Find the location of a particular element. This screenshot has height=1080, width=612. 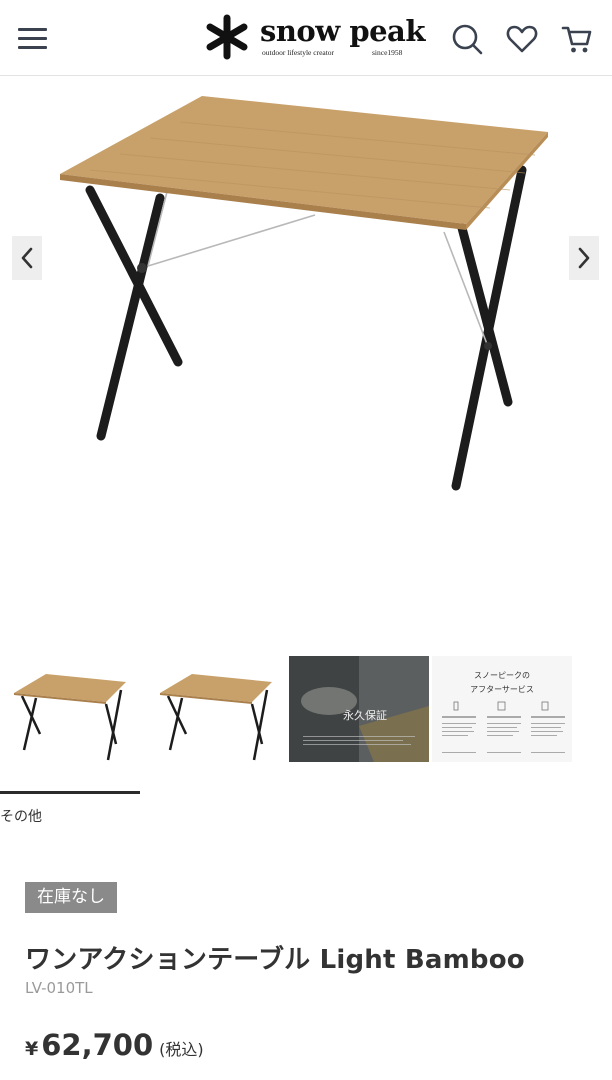

after-service-title-2: アフターサービス is located at coordinates (502, 689).